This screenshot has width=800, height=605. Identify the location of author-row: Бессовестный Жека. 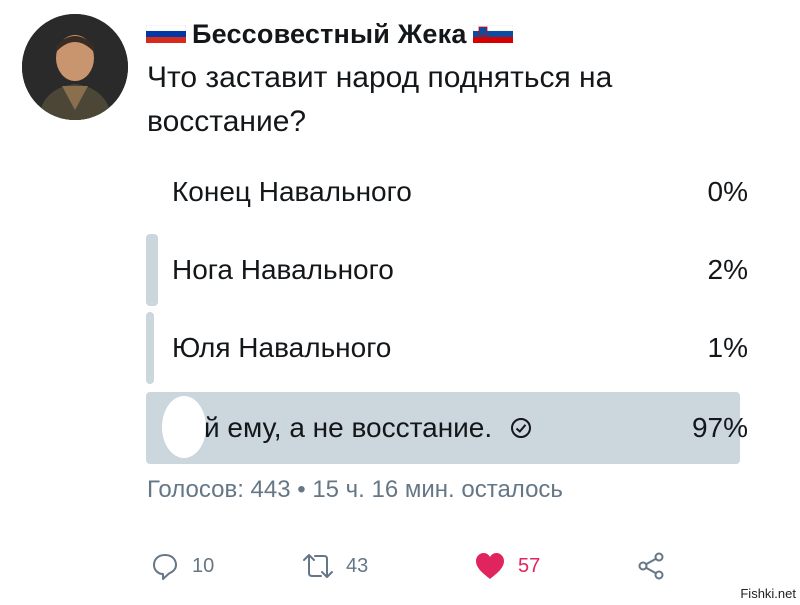
(329, 34).